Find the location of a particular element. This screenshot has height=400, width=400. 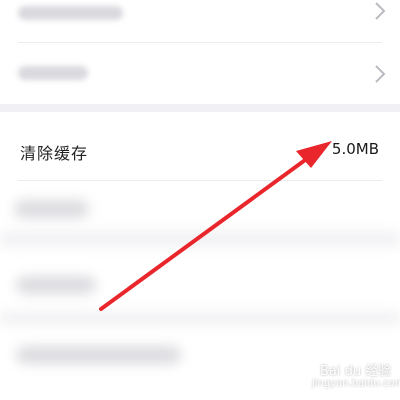

watermark-brand: Bai du 经验 is located at coordinates (356, 371).